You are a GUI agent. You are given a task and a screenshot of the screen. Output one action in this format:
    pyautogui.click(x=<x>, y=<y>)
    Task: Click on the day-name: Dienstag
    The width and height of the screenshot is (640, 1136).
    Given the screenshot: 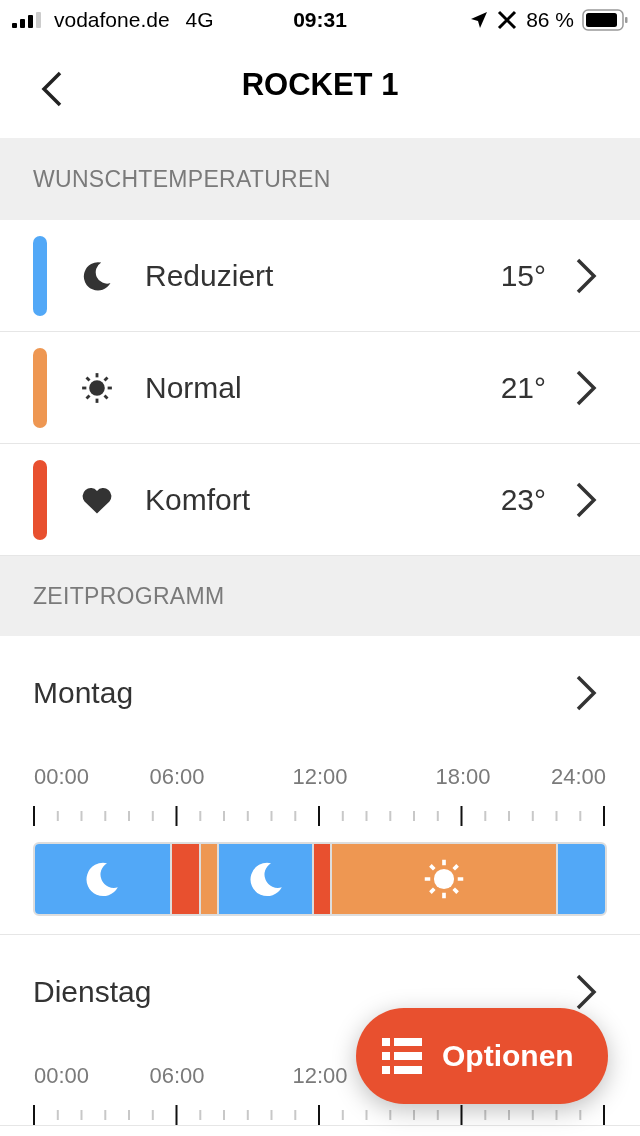 What is the action you would take?
    pyautogui.click(x=92, y=992)
    